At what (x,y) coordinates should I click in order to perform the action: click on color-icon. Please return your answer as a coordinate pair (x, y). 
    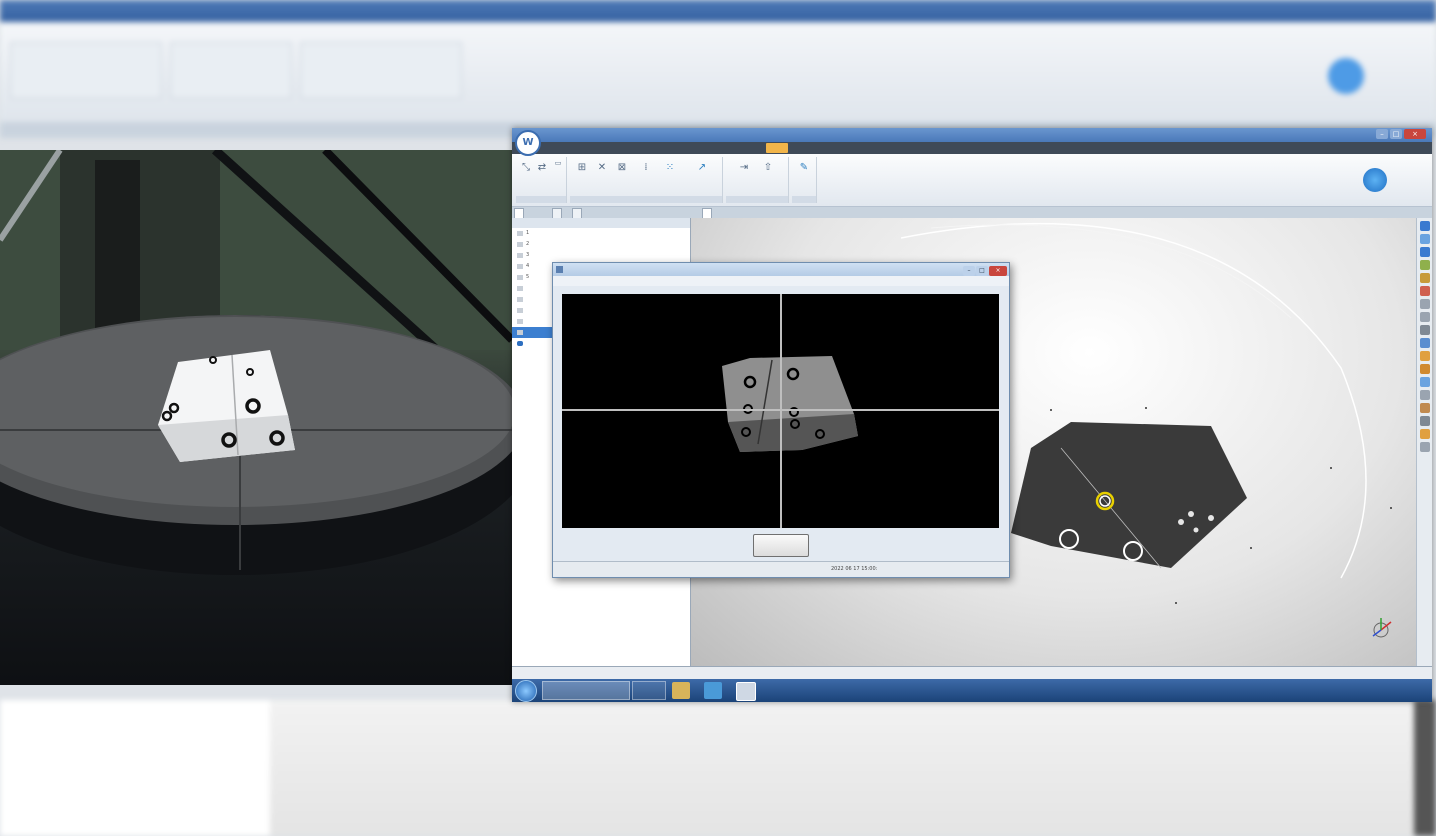
    Looking at the image, I should click on (1425, 434).